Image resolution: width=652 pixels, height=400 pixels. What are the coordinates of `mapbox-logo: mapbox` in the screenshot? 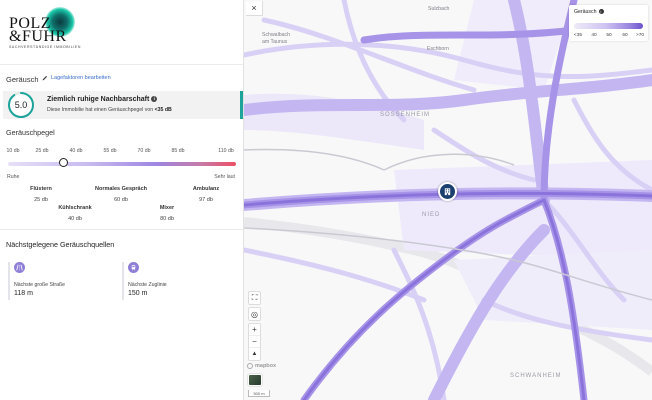 It's located at (261, 366).